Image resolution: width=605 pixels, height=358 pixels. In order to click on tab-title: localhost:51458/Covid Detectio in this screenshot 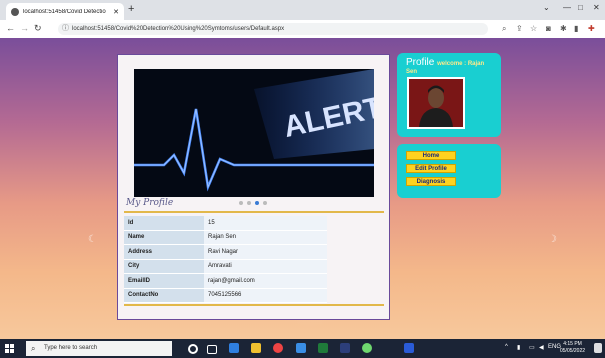, I will do `click(64, 11)`.